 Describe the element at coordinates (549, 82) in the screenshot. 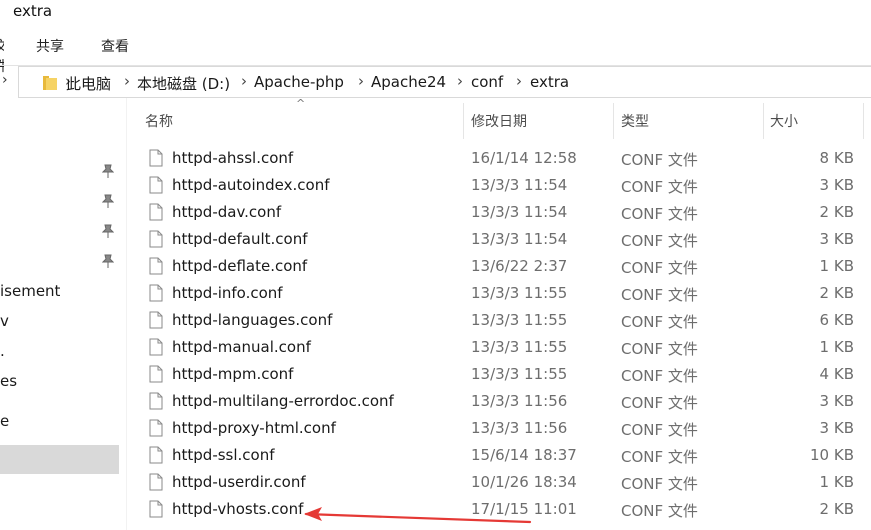

I see `breadcrumb-extra: extra` at that location.